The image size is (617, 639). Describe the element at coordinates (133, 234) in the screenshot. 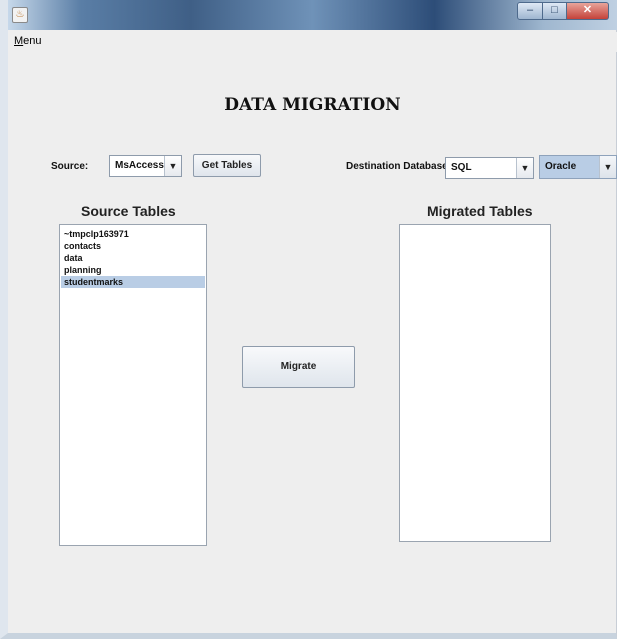

I see `list-item: ~tmpclp163971` at that location.